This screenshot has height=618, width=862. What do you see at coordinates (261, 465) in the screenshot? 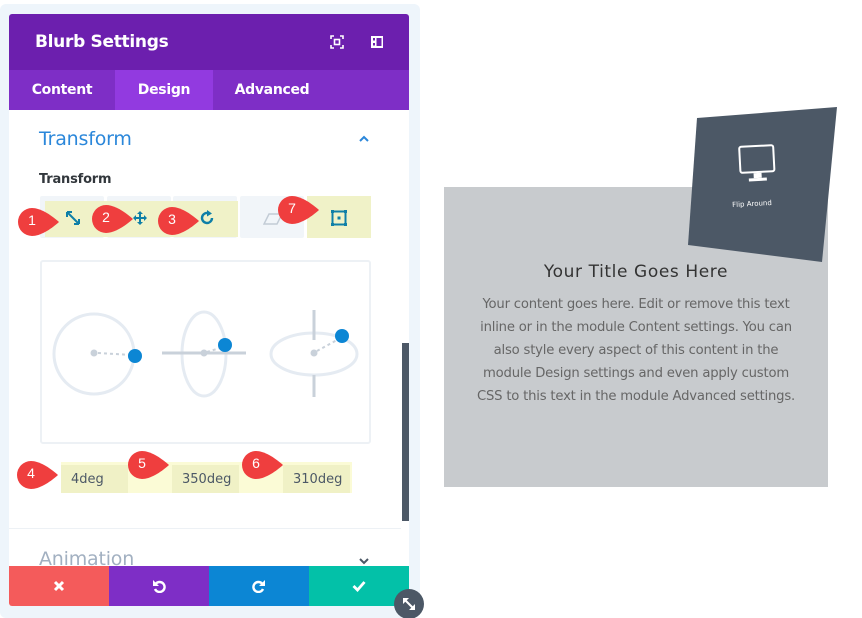
I see `callout-marker: 6` at bounding box center [261, 465].